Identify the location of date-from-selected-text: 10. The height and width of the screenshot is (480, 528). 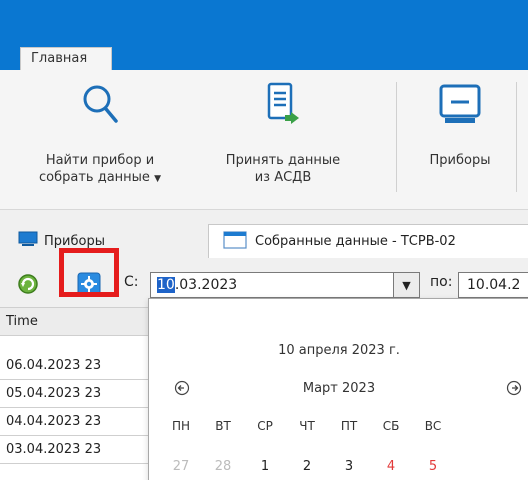
(166, 285).